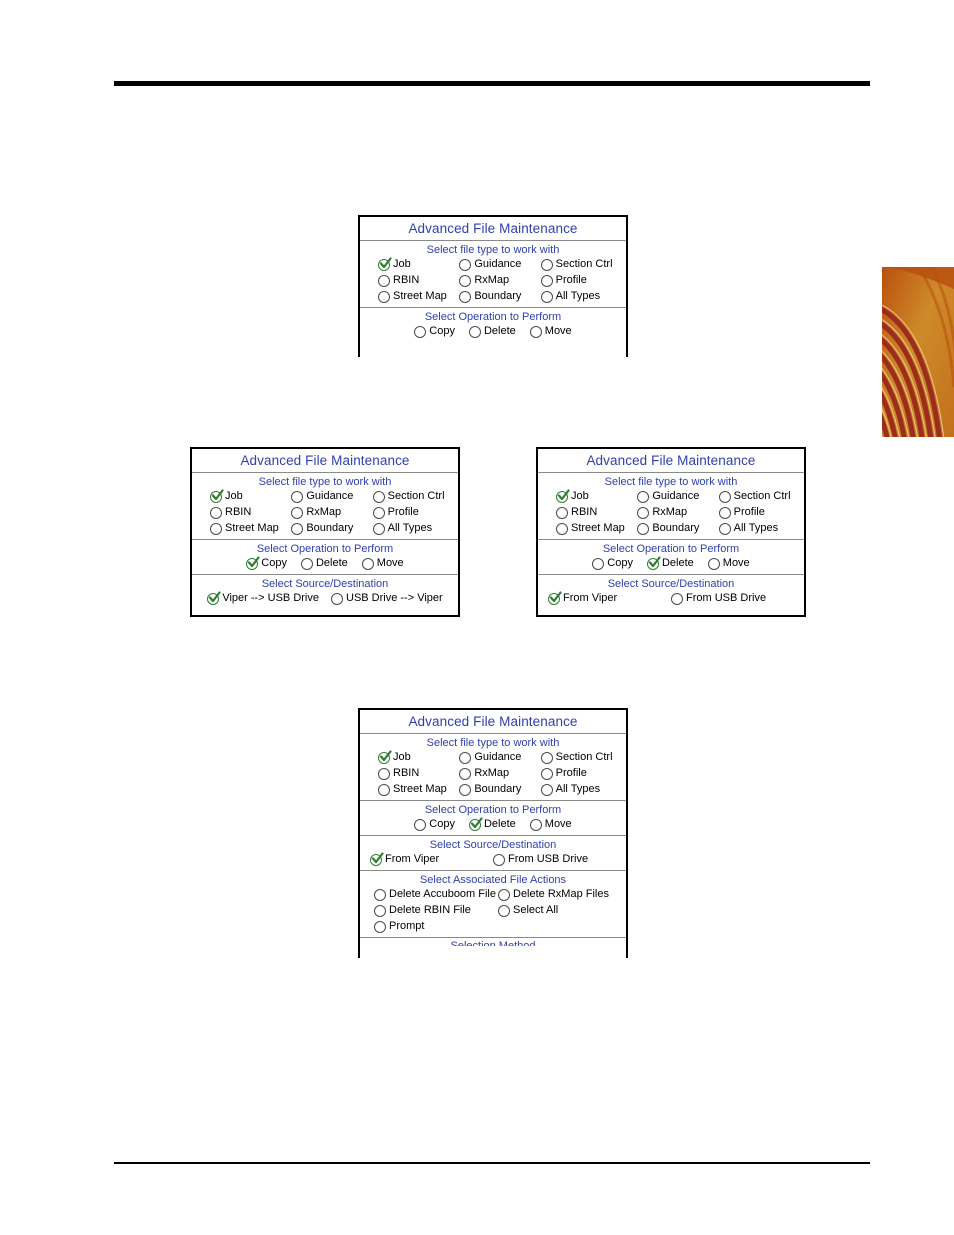 Image resolution: width=954 pixels, height=1235 pixels. Describe the element at coordinates (436, 894) in the screenshot. I see `radio-option-delete-accuboom-file: Delete Accuboom File` at that location.